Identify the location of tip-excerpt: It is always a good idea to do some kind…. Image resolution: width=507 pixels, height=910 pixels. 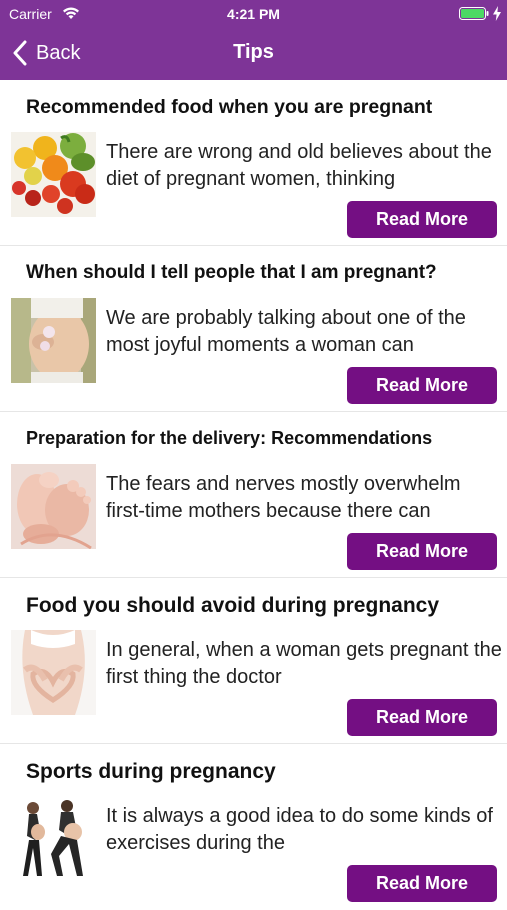
(299, 829).